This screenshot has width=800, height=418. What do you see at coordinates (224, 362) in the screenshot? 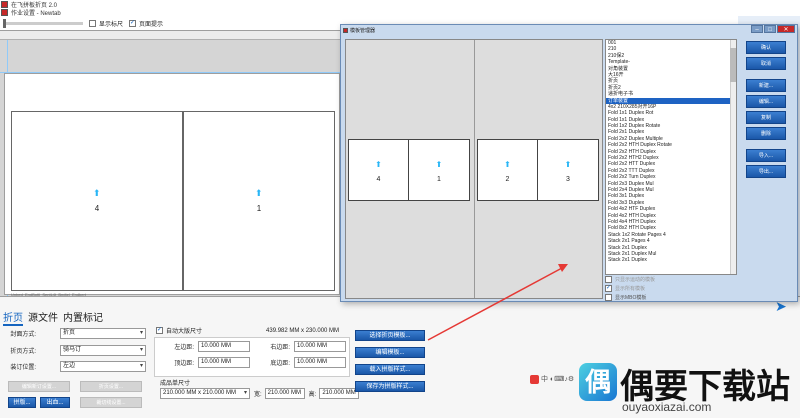
I see `top-margin-input: 10.000 MM` at bounding box center [224, 362].